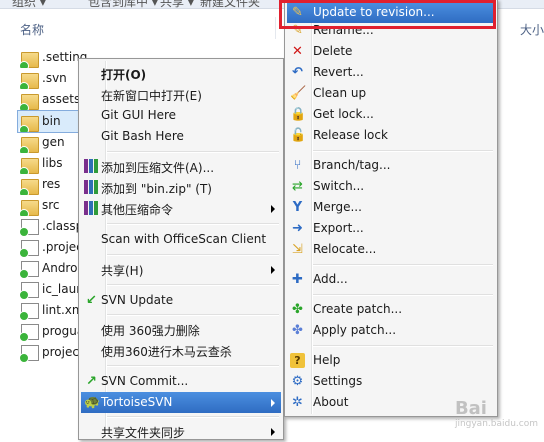 This screenshot has width=544, height=442. Describe the element at coordinates (51, 121) in the screenshot. I see `file-item-selected: bin` at that location.